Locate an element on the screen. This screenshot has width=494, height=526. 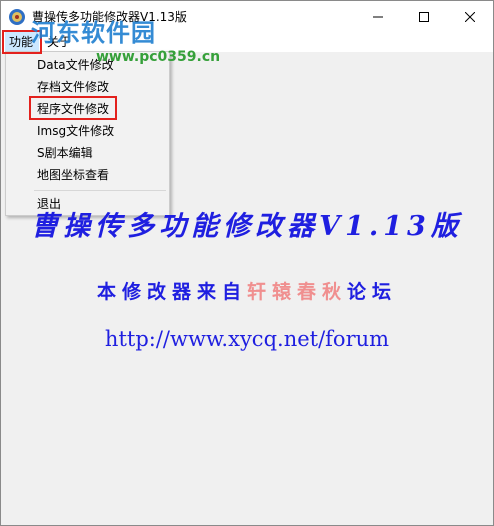
minimize-icon is located at coordinates (378, 16).